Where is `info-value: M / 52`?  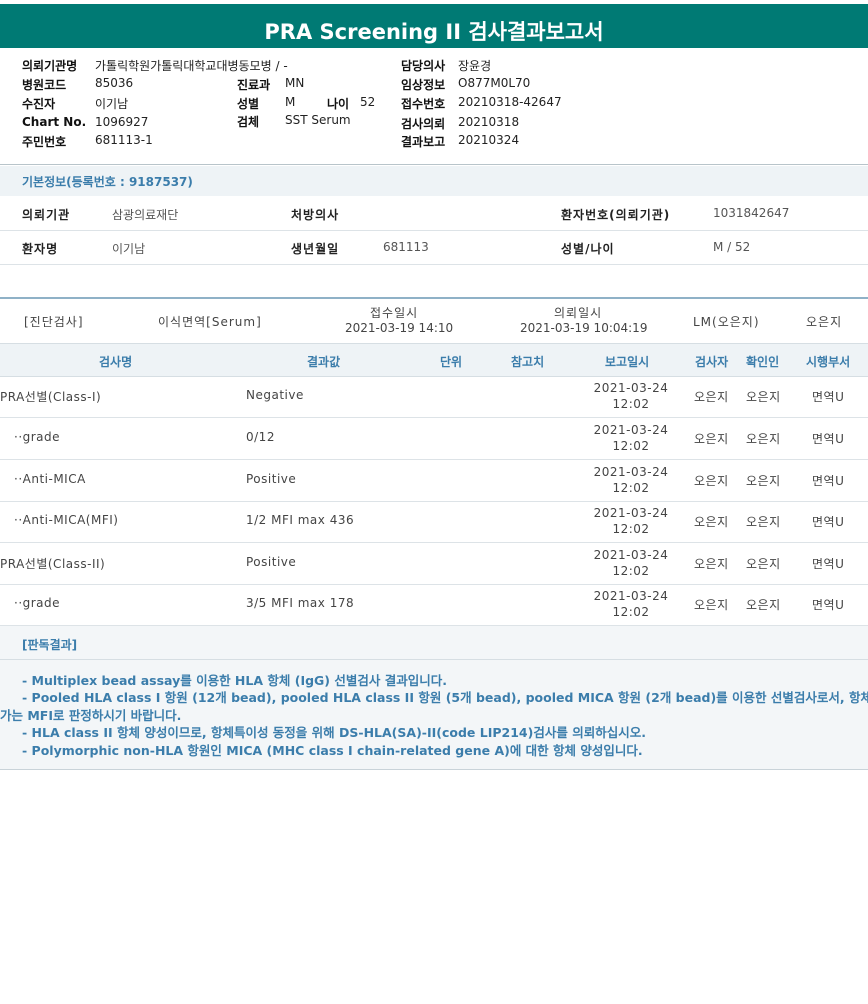
info-value: M / 52 is located at coordinates (732, 247).